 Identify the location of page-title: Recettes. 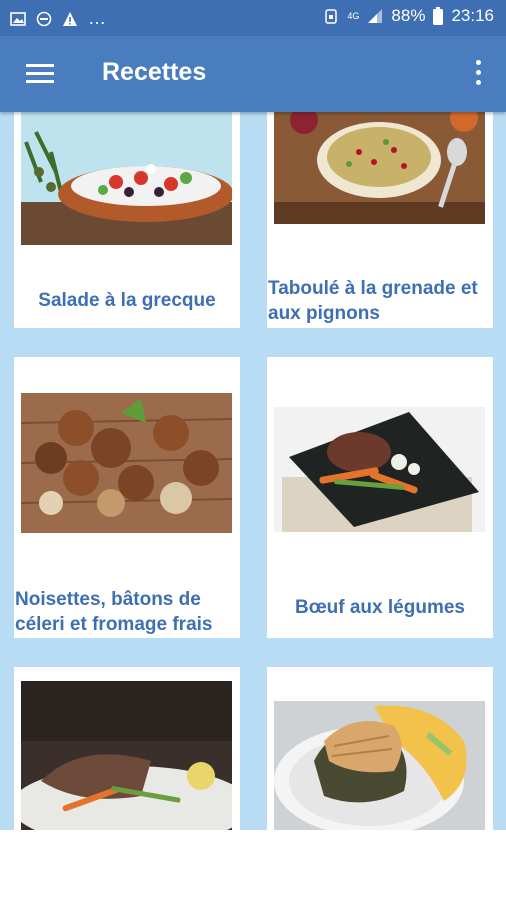
(154, 72).